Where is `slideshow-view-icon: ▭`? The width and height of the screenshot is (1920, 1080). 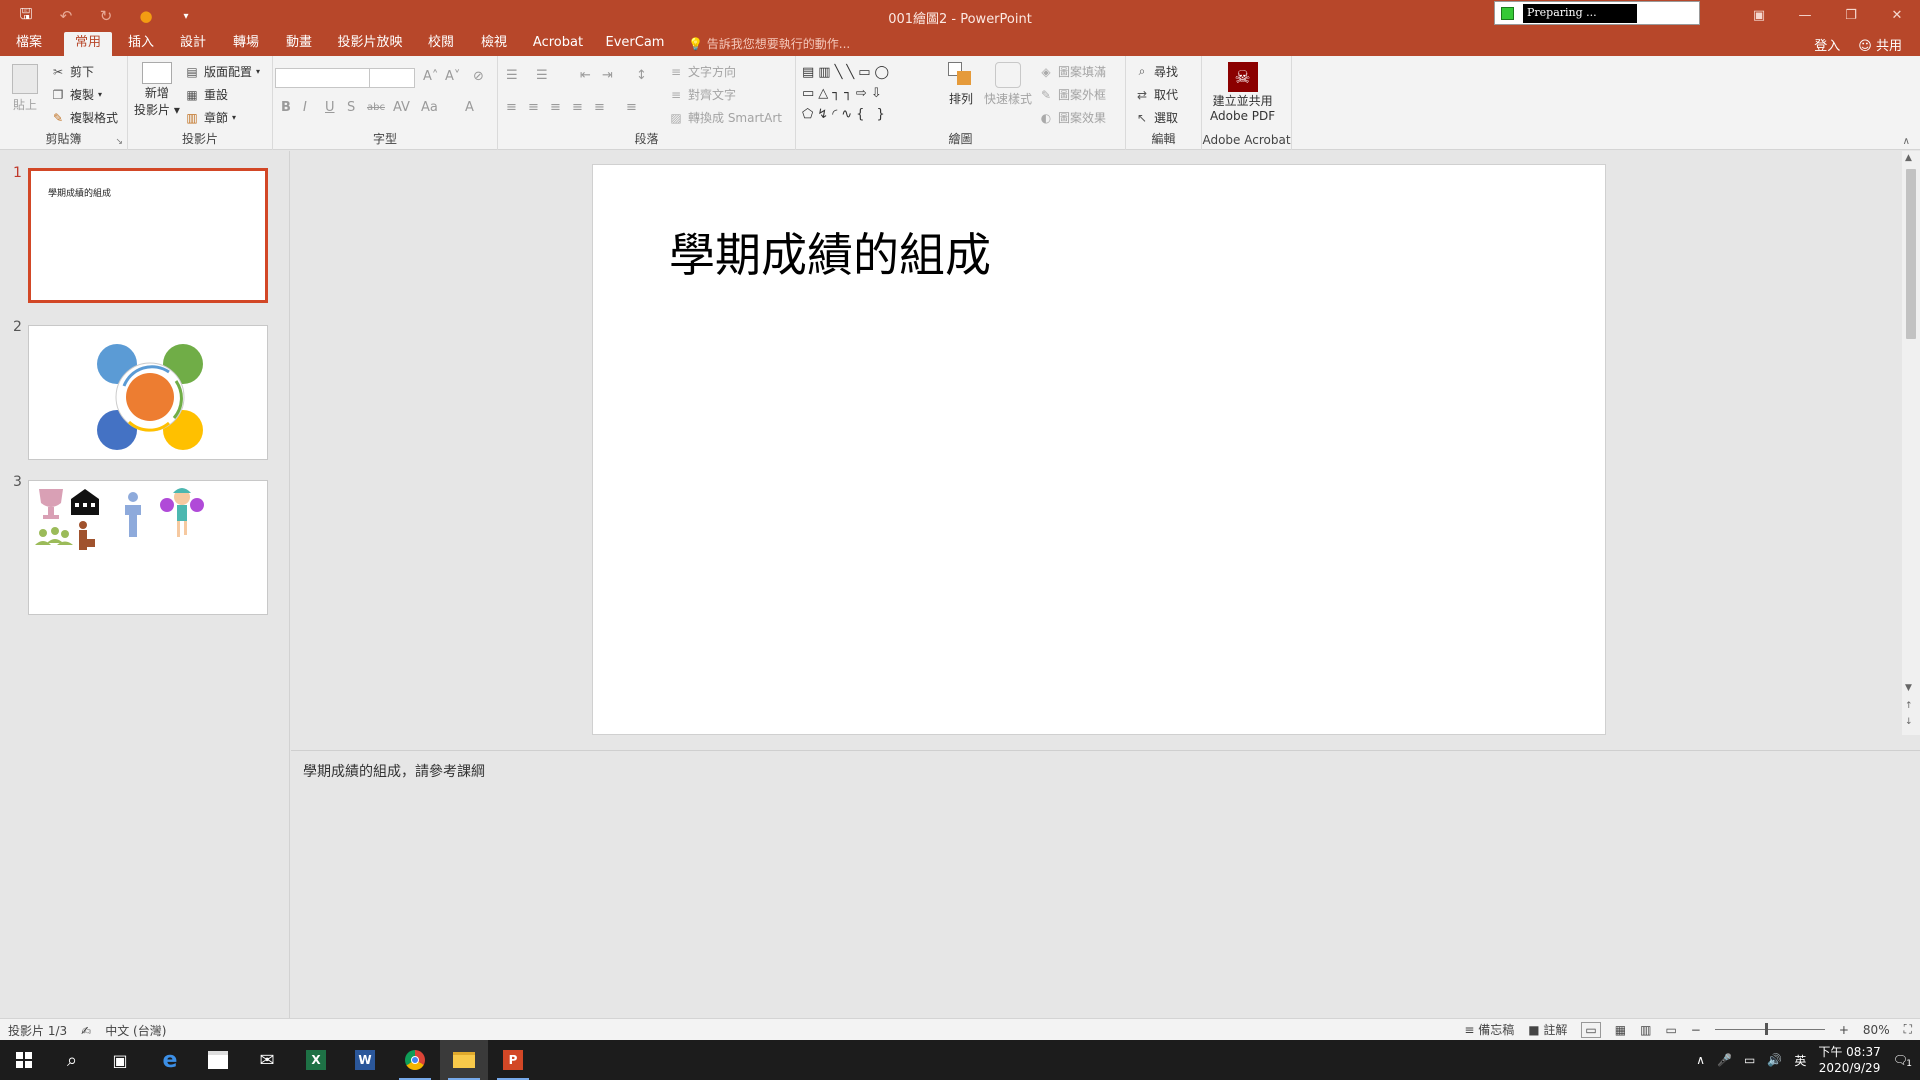 slideshow-view-icon: ▭ is located at coordinates (1670, 1030).